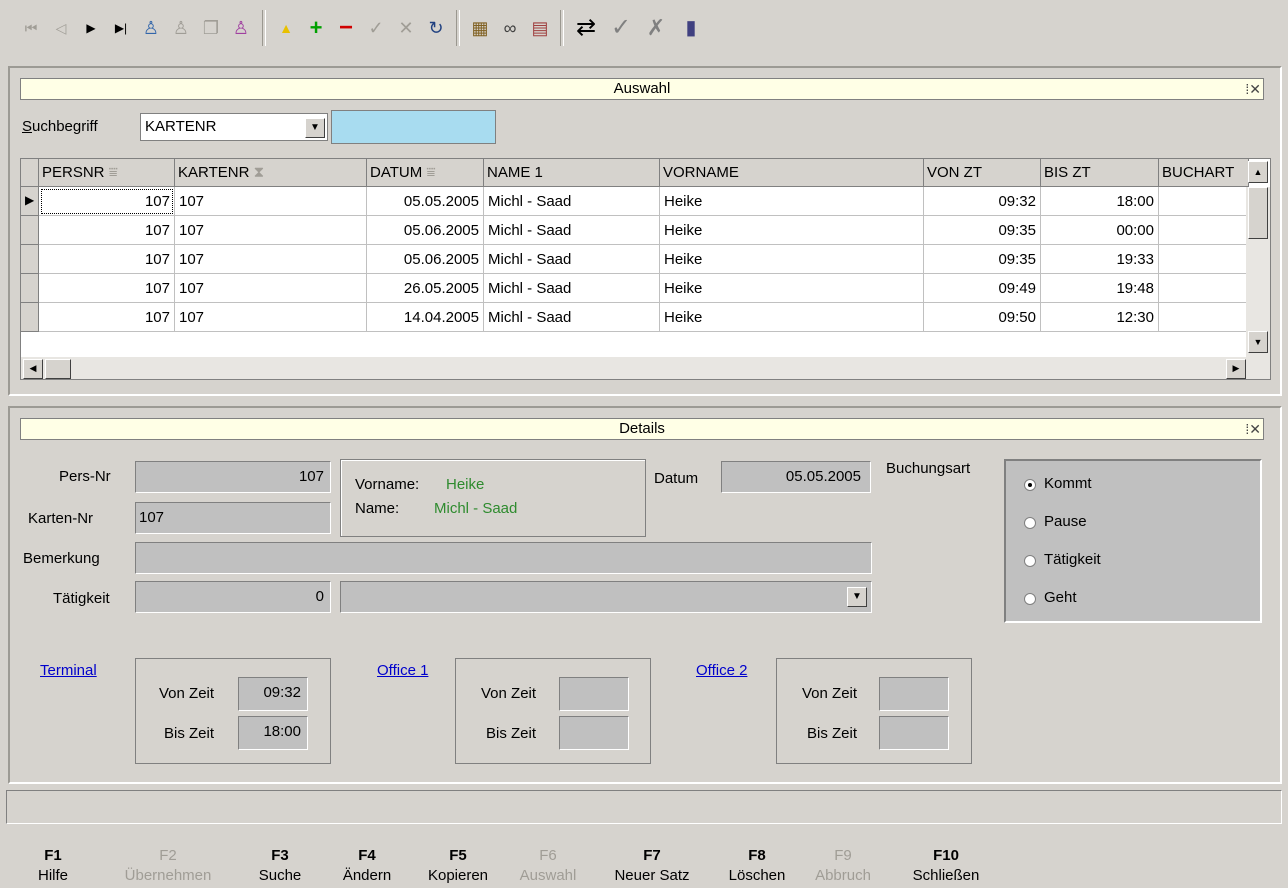 This screenshot has height=888, width=1288. What do you see at coordinates (656, 28) in the screenshot?
I see `cancel-icon: ✗` at bounding box center [656, 28].